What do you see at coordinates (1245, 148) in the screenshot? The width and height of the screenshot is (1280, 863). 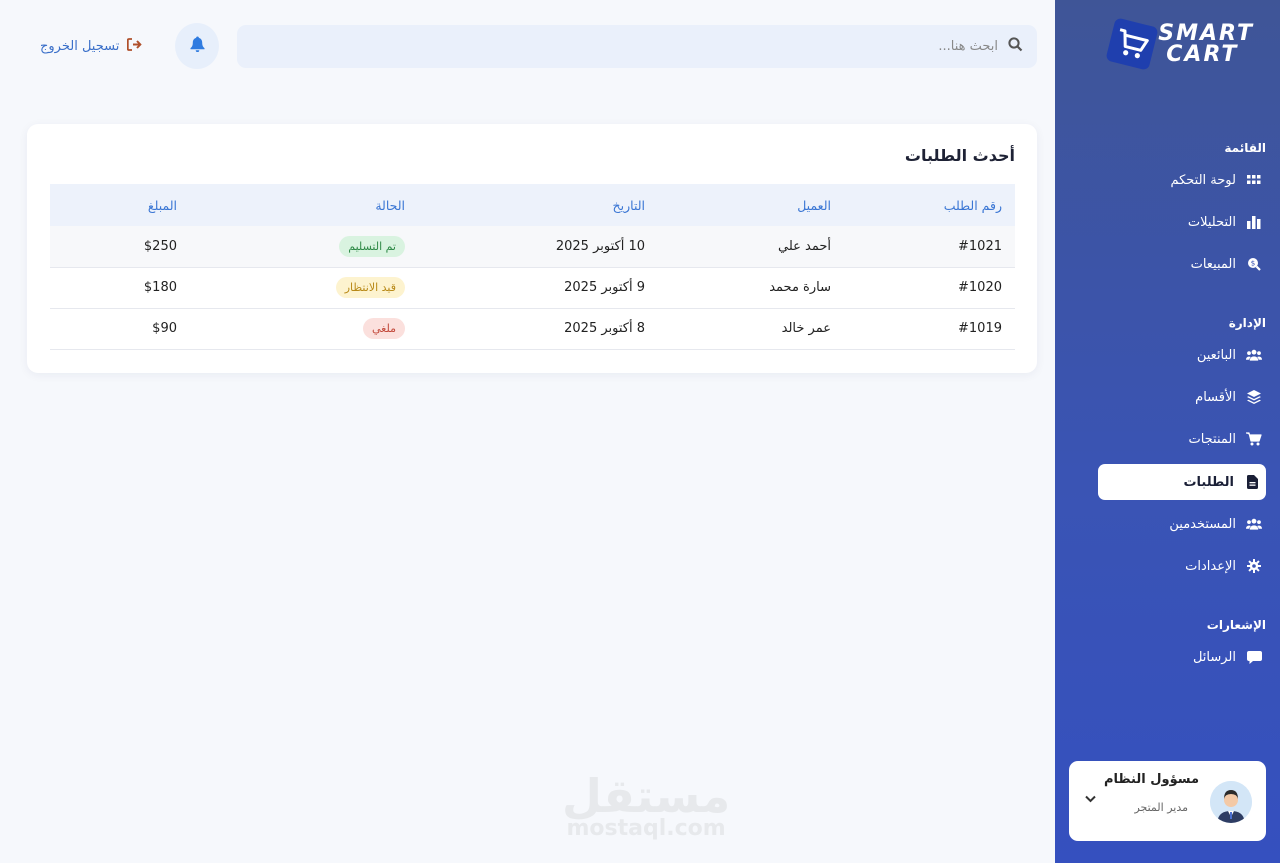 I see `menu-section-title: القائمة` at bounding box center [1245, 148].